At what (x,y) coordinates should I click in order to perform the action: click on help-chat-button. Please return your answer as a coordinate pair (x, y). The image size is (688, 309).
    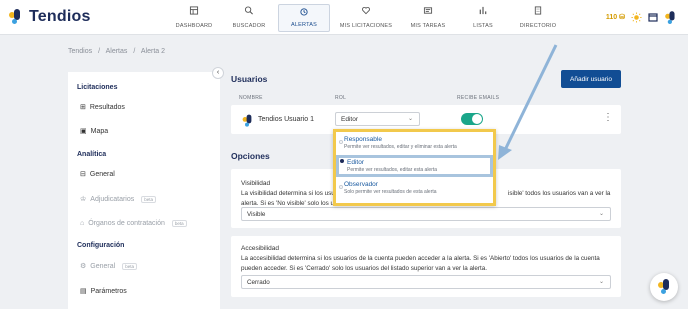
    Looking at the image, I should click on (664, 287).